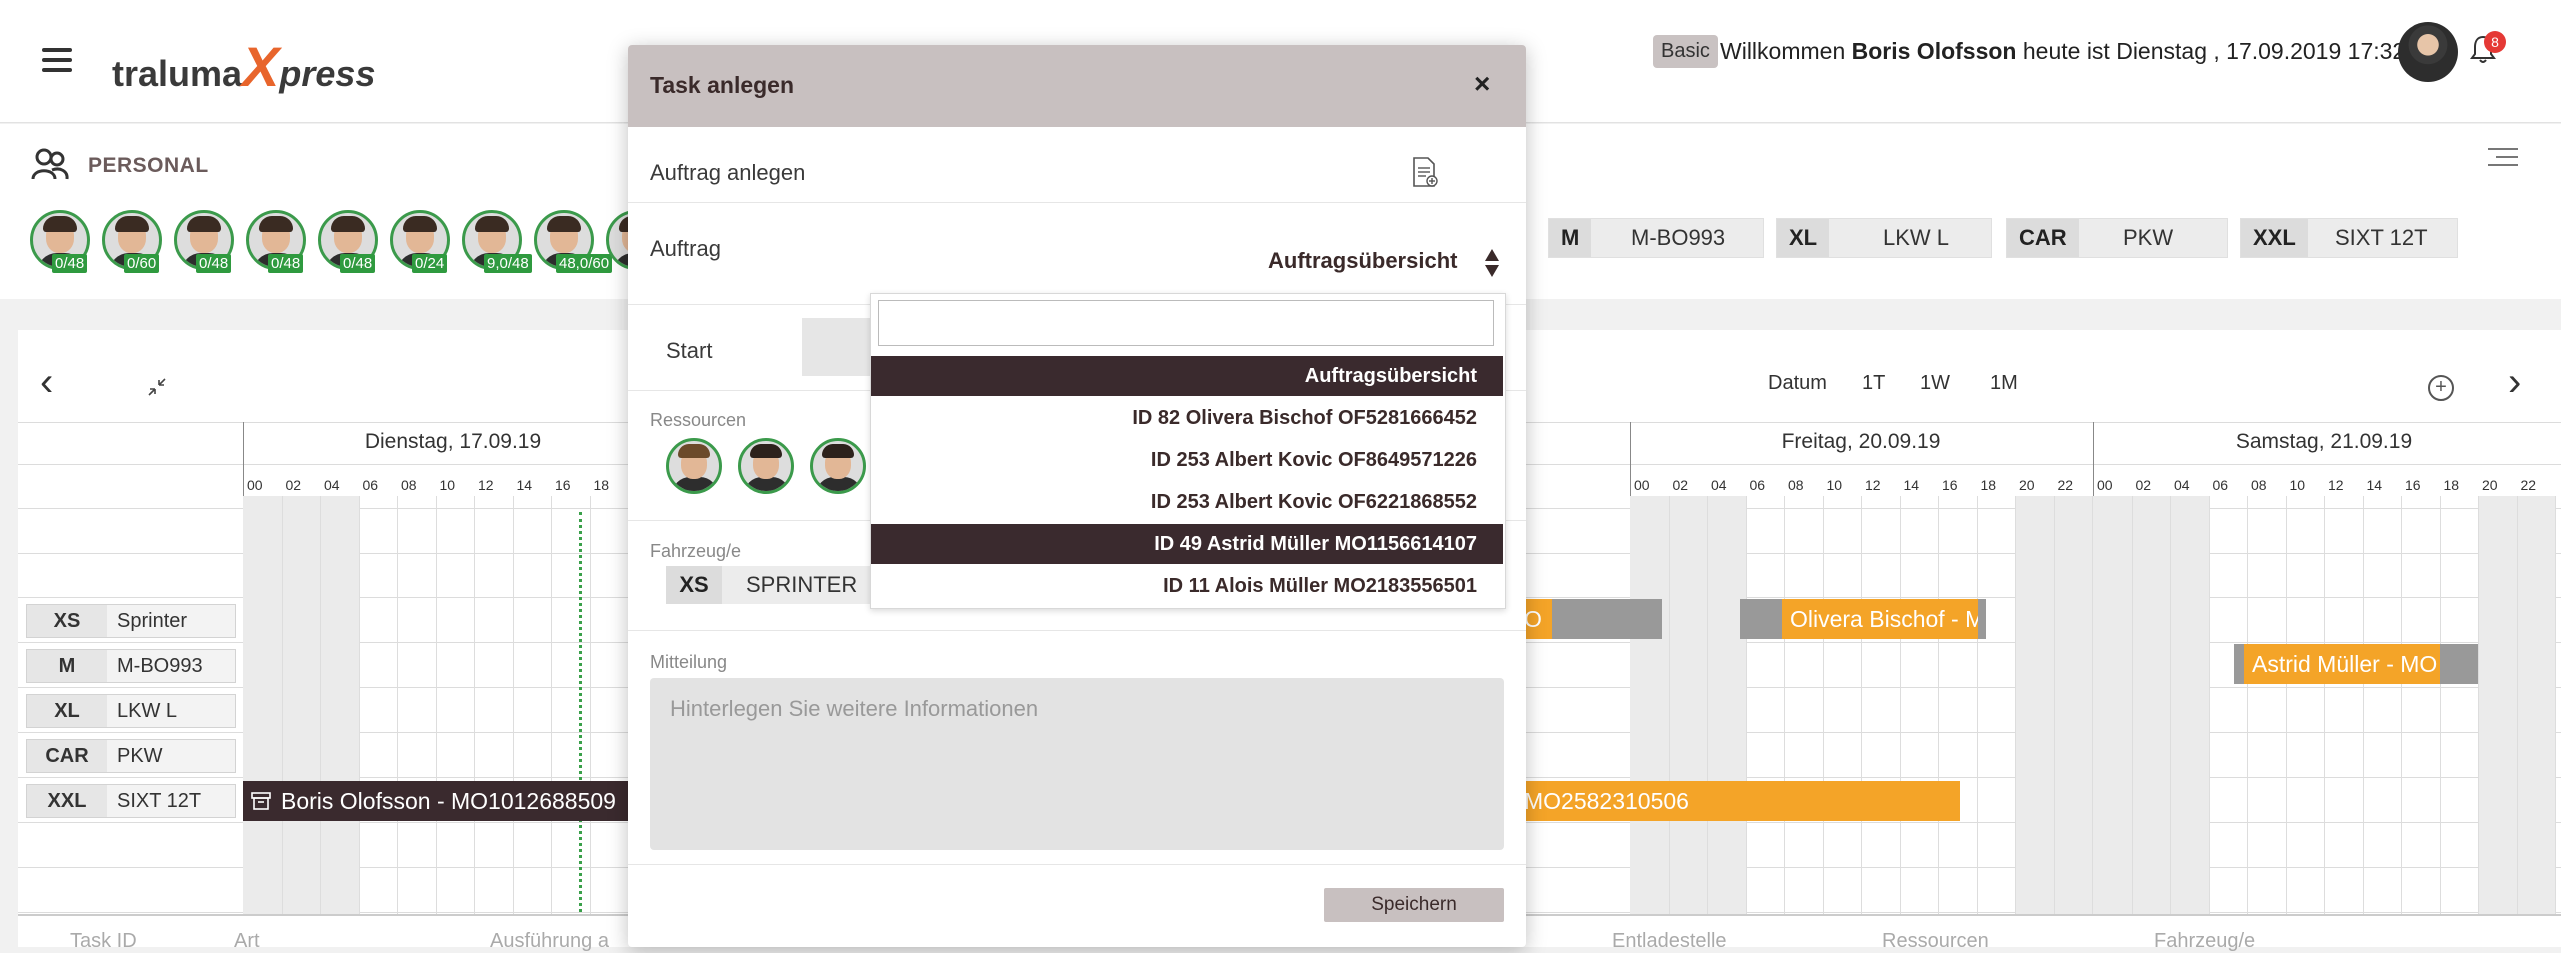 The height and width of the screenshot is (953, 2561). Describe the element at coordinates (685, 248) in the screenshot. I see `auftrag-label: Auftrag` at that location.